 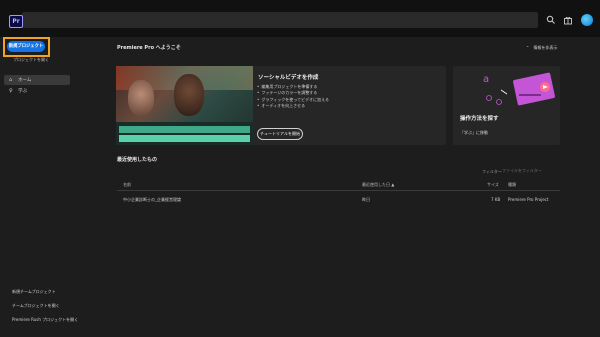 I want to click on row-name: 中小企業診断士の_企業経営理論, so click(x=152, y=199).